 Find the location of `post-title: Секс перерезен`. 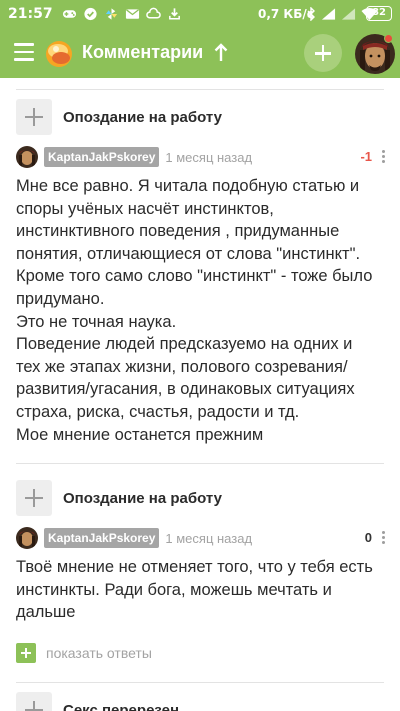

post-title: Секс перерезен is located at coordinates (121, 706).